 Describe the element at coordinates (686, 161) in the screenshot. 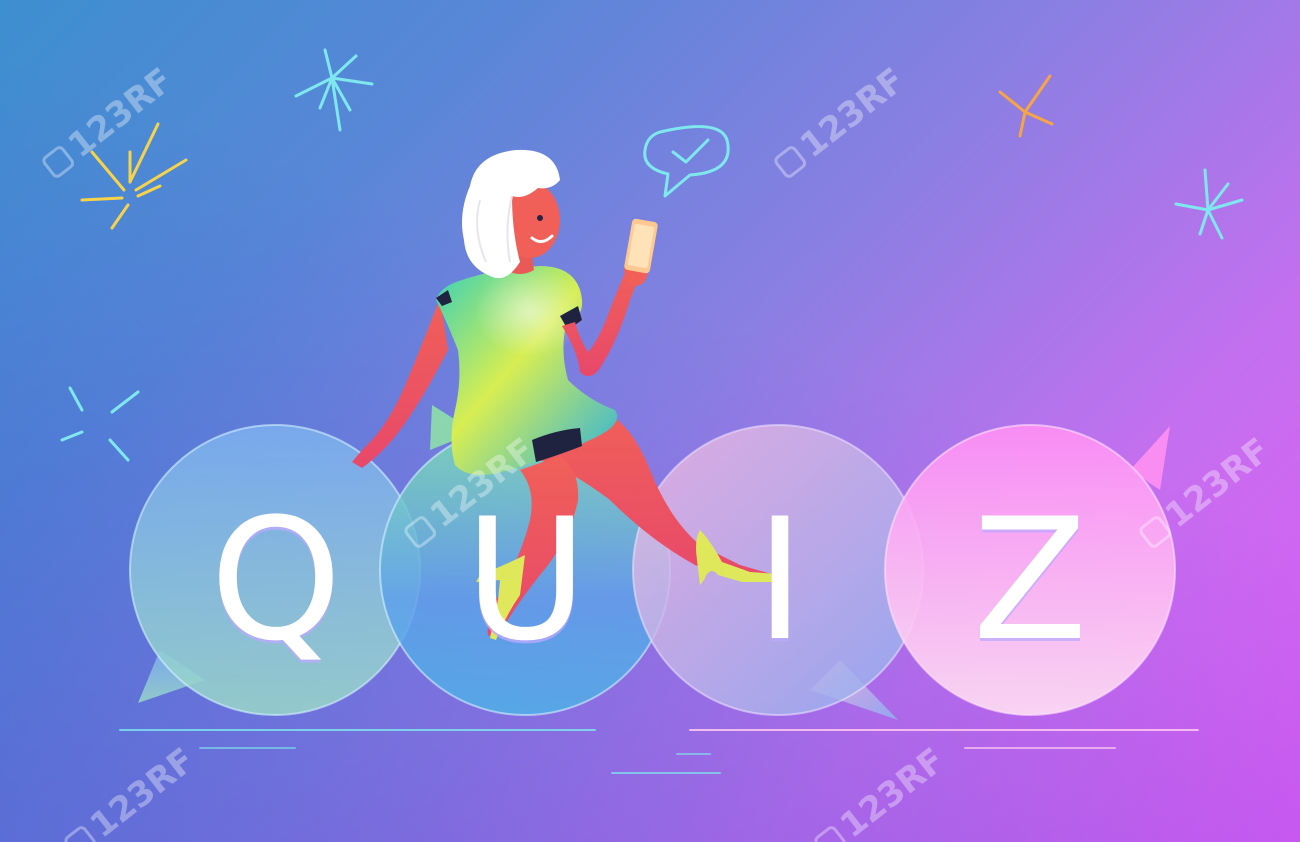

I see `chat-check-icon` at that location.